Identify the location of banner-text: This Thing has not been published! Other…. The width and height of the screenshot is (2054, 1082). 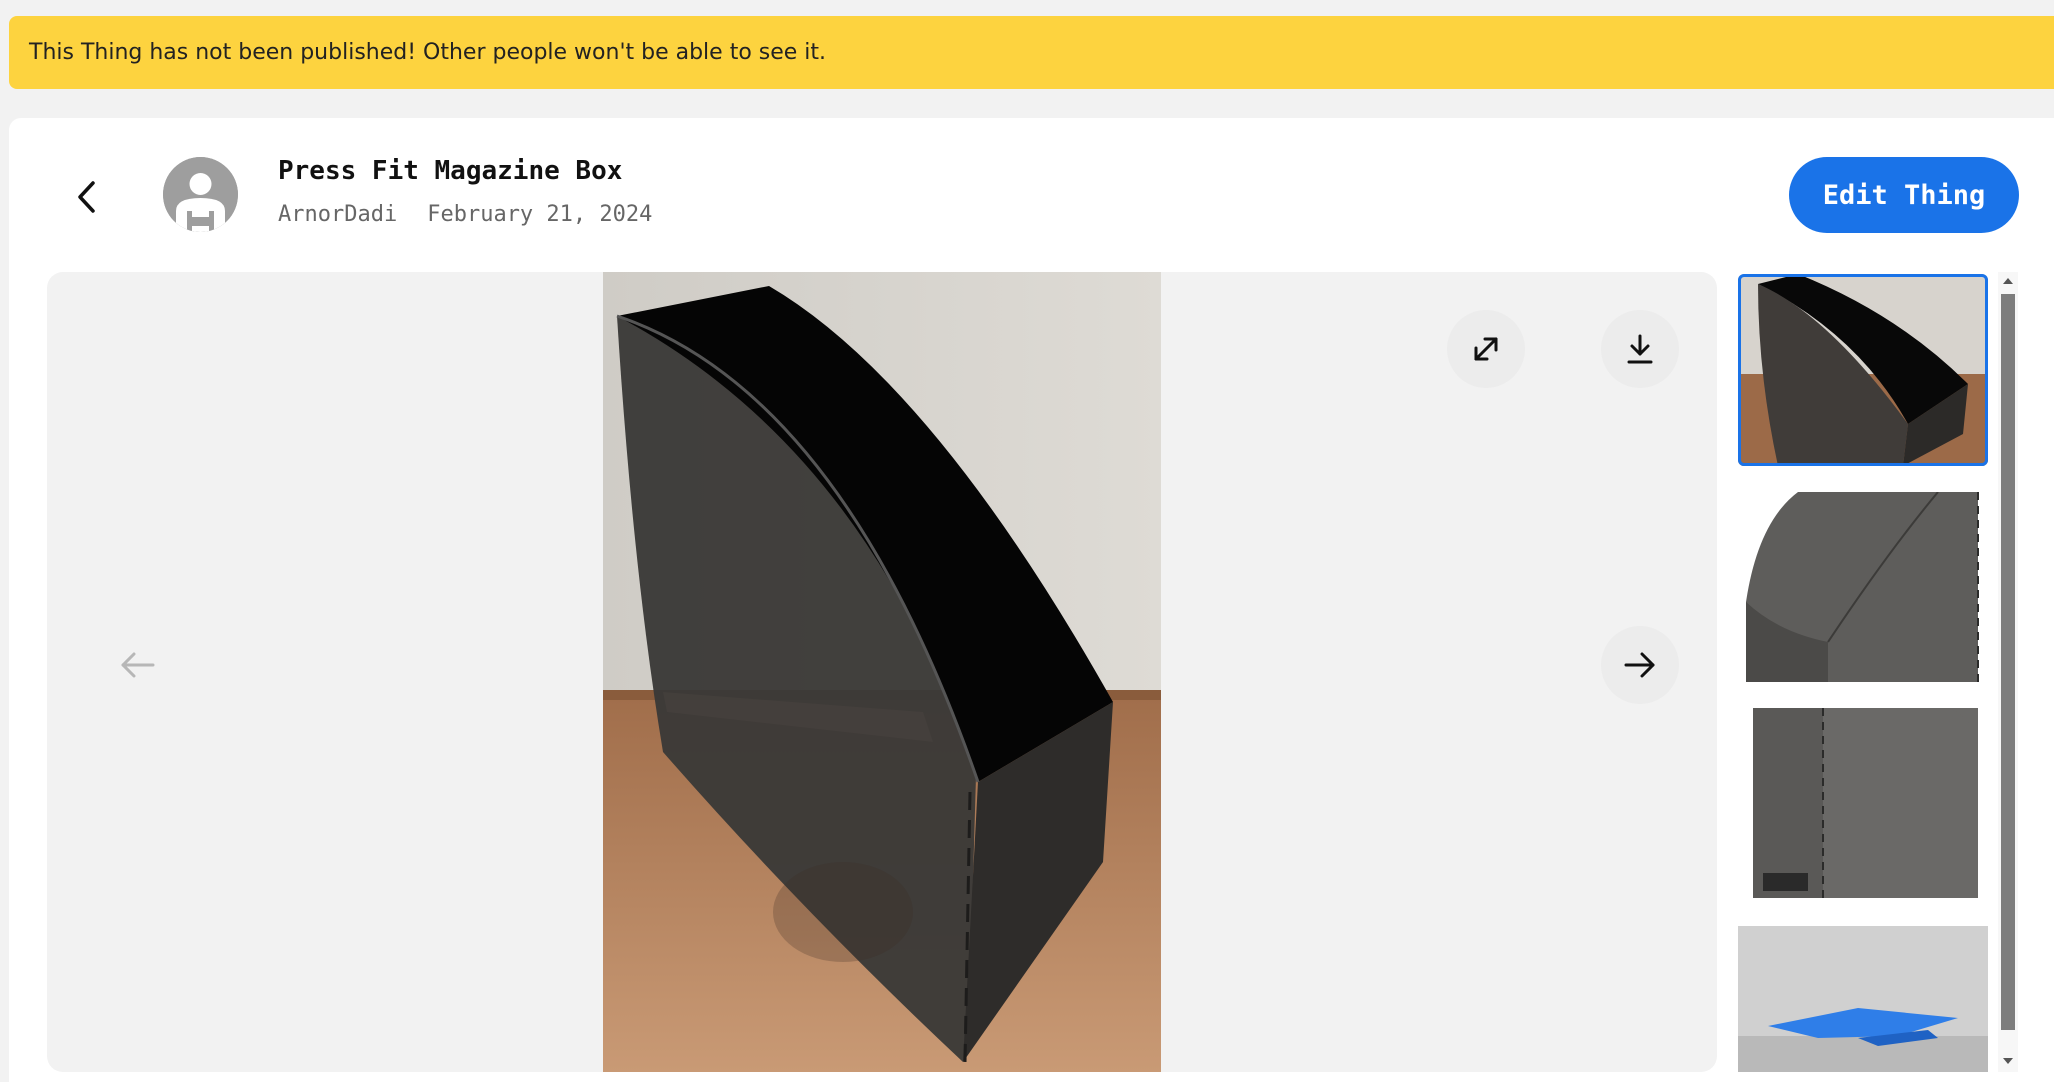
(428, 52).